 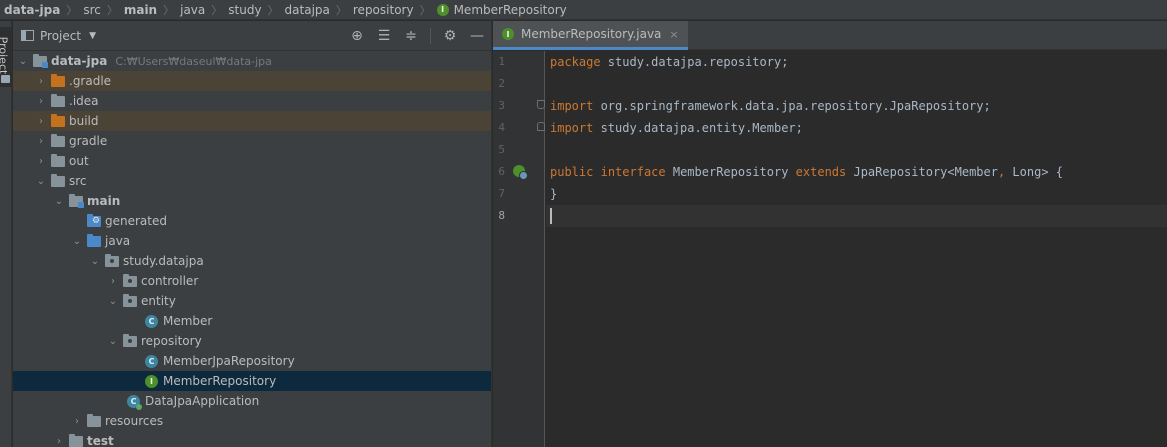 What do you see at coordinates (252, 221) in the screenshot?
I see `tree-item-generated: › generated` at bounding box center [252, 221].